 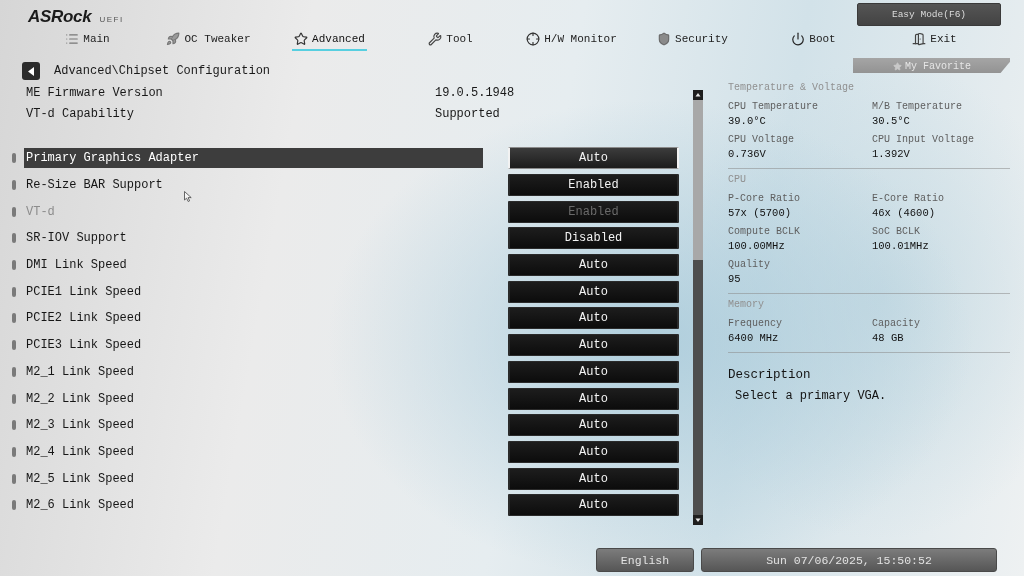 I want to click on door-icon, so click(x=919, y=39).